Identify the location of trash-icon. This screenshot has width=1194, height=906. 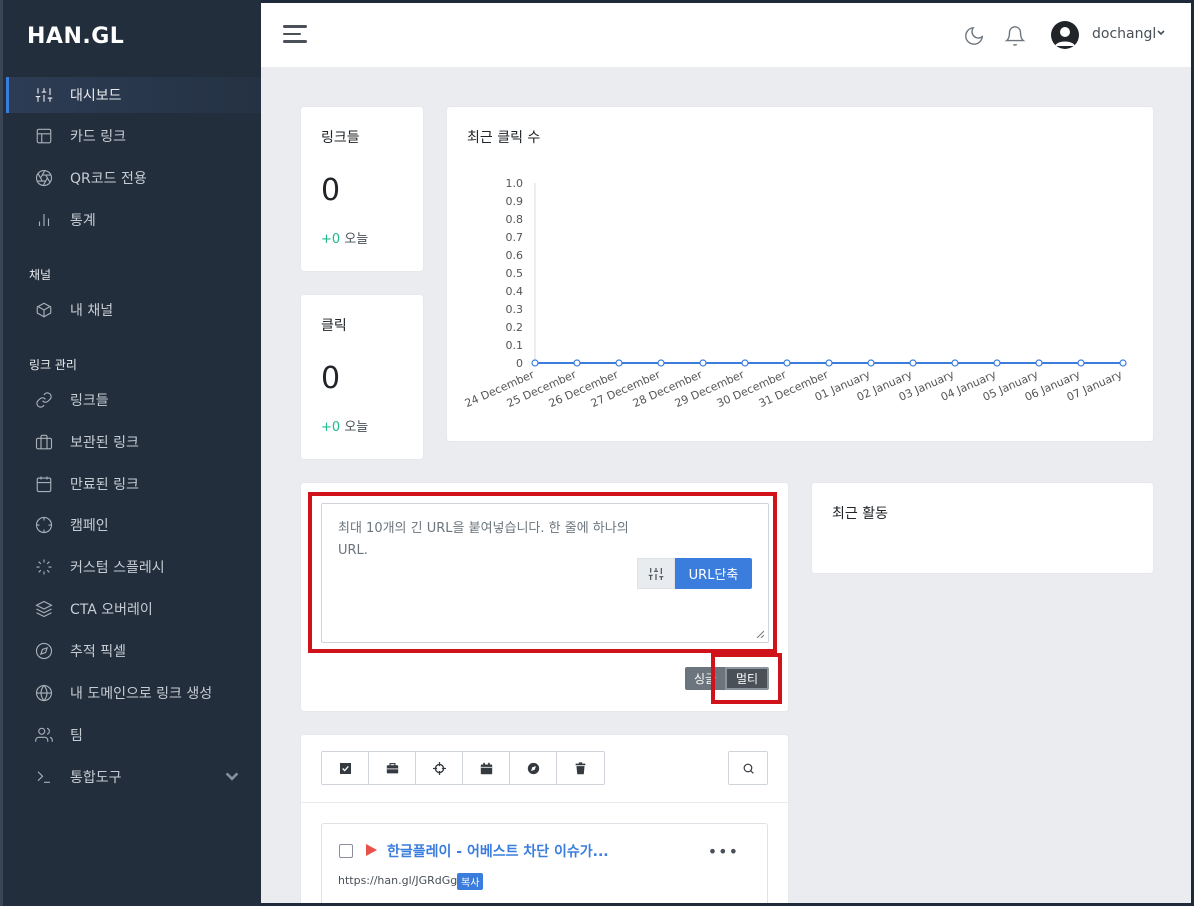
(580, 767).